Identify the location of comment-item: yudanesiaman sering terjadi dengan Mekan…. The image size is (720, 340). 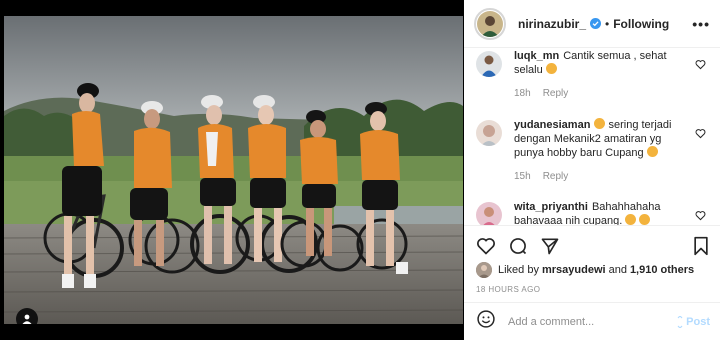
(594, 151).